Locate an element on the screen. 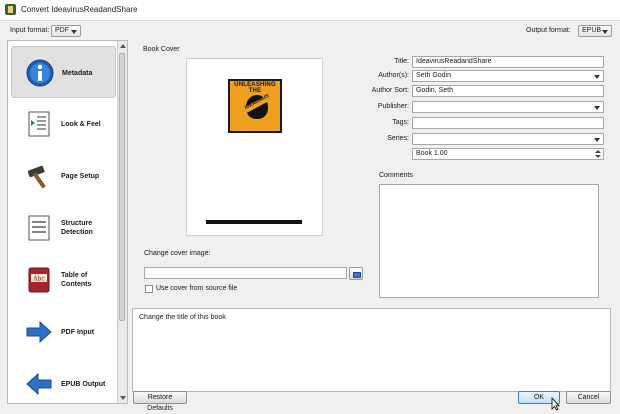 The height and width of the screenshot is (414, 620). svg-text: Abc is located at coordinates (38, 279).